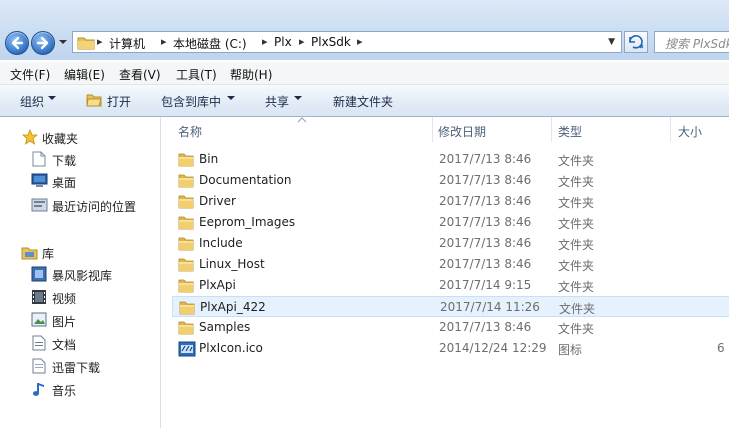  What do you see at coordinates (80, 320) in the screenshot?
I see `nav-pictures: 图片` at bounding box center [80, 320].